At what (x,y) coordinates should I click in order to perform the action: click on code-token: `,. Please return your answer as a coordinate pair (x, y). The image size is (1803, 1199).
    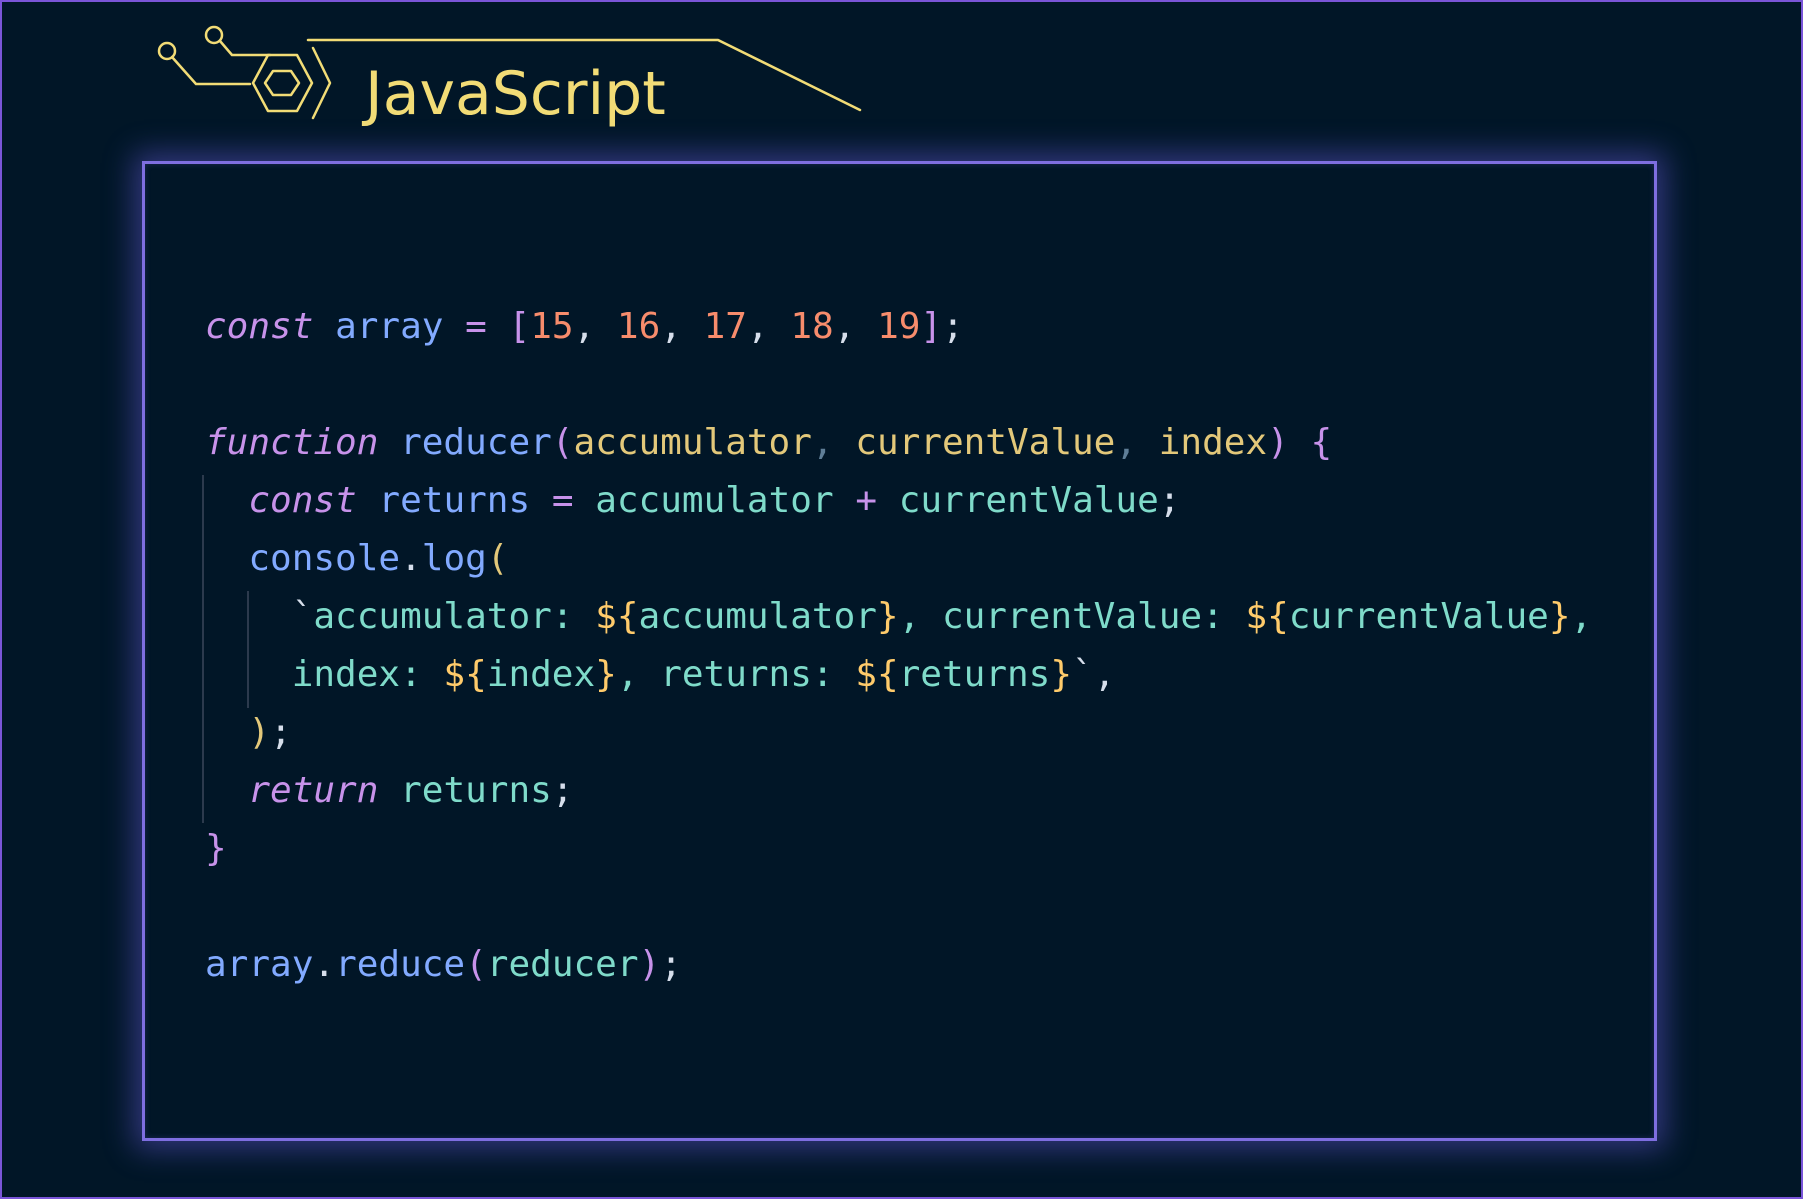
    Looking at the image, I should click on (1094, 674).